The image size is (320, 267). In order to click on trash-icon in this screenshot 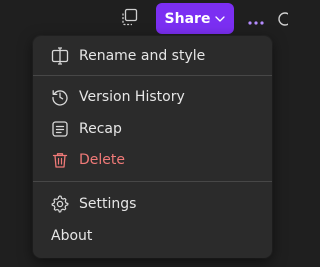, I will do `click(60, 160)`.